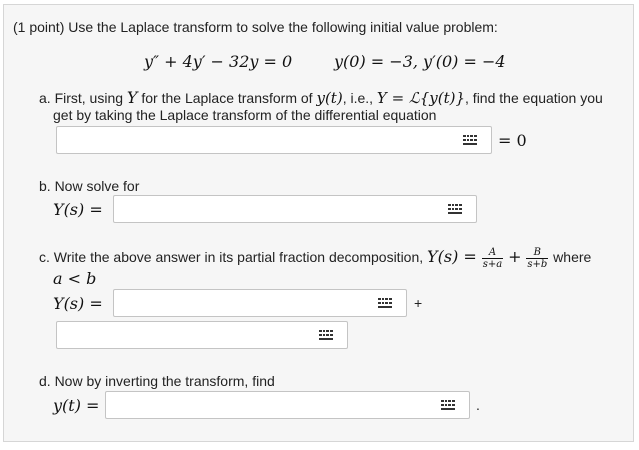 This screenshot has height=450, width=639. I want to click on fraction-B-den: s+b, so click(537, 264).